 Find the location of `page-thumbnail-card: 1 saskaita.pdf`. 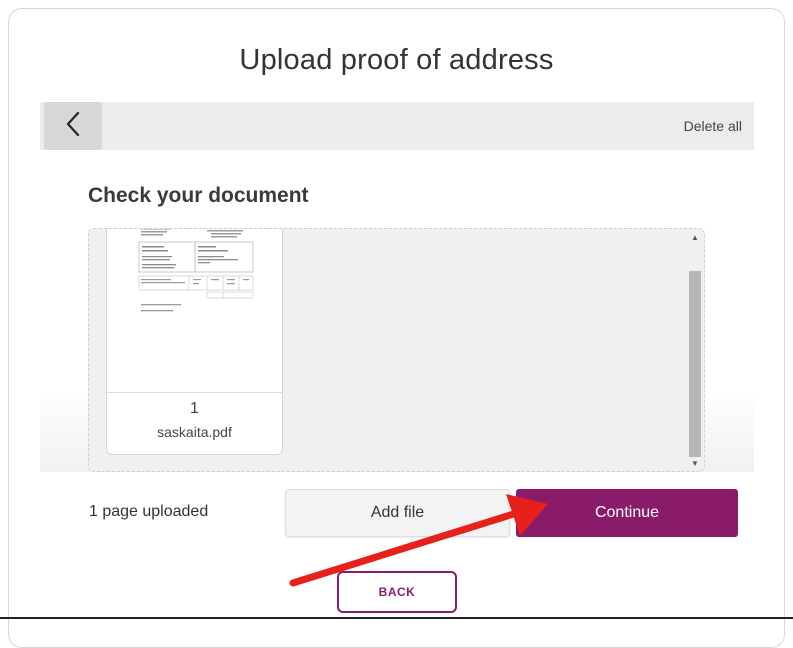

page-thumbnail-card: 1 saskaita.pdf is located at coordinates (194, 342).